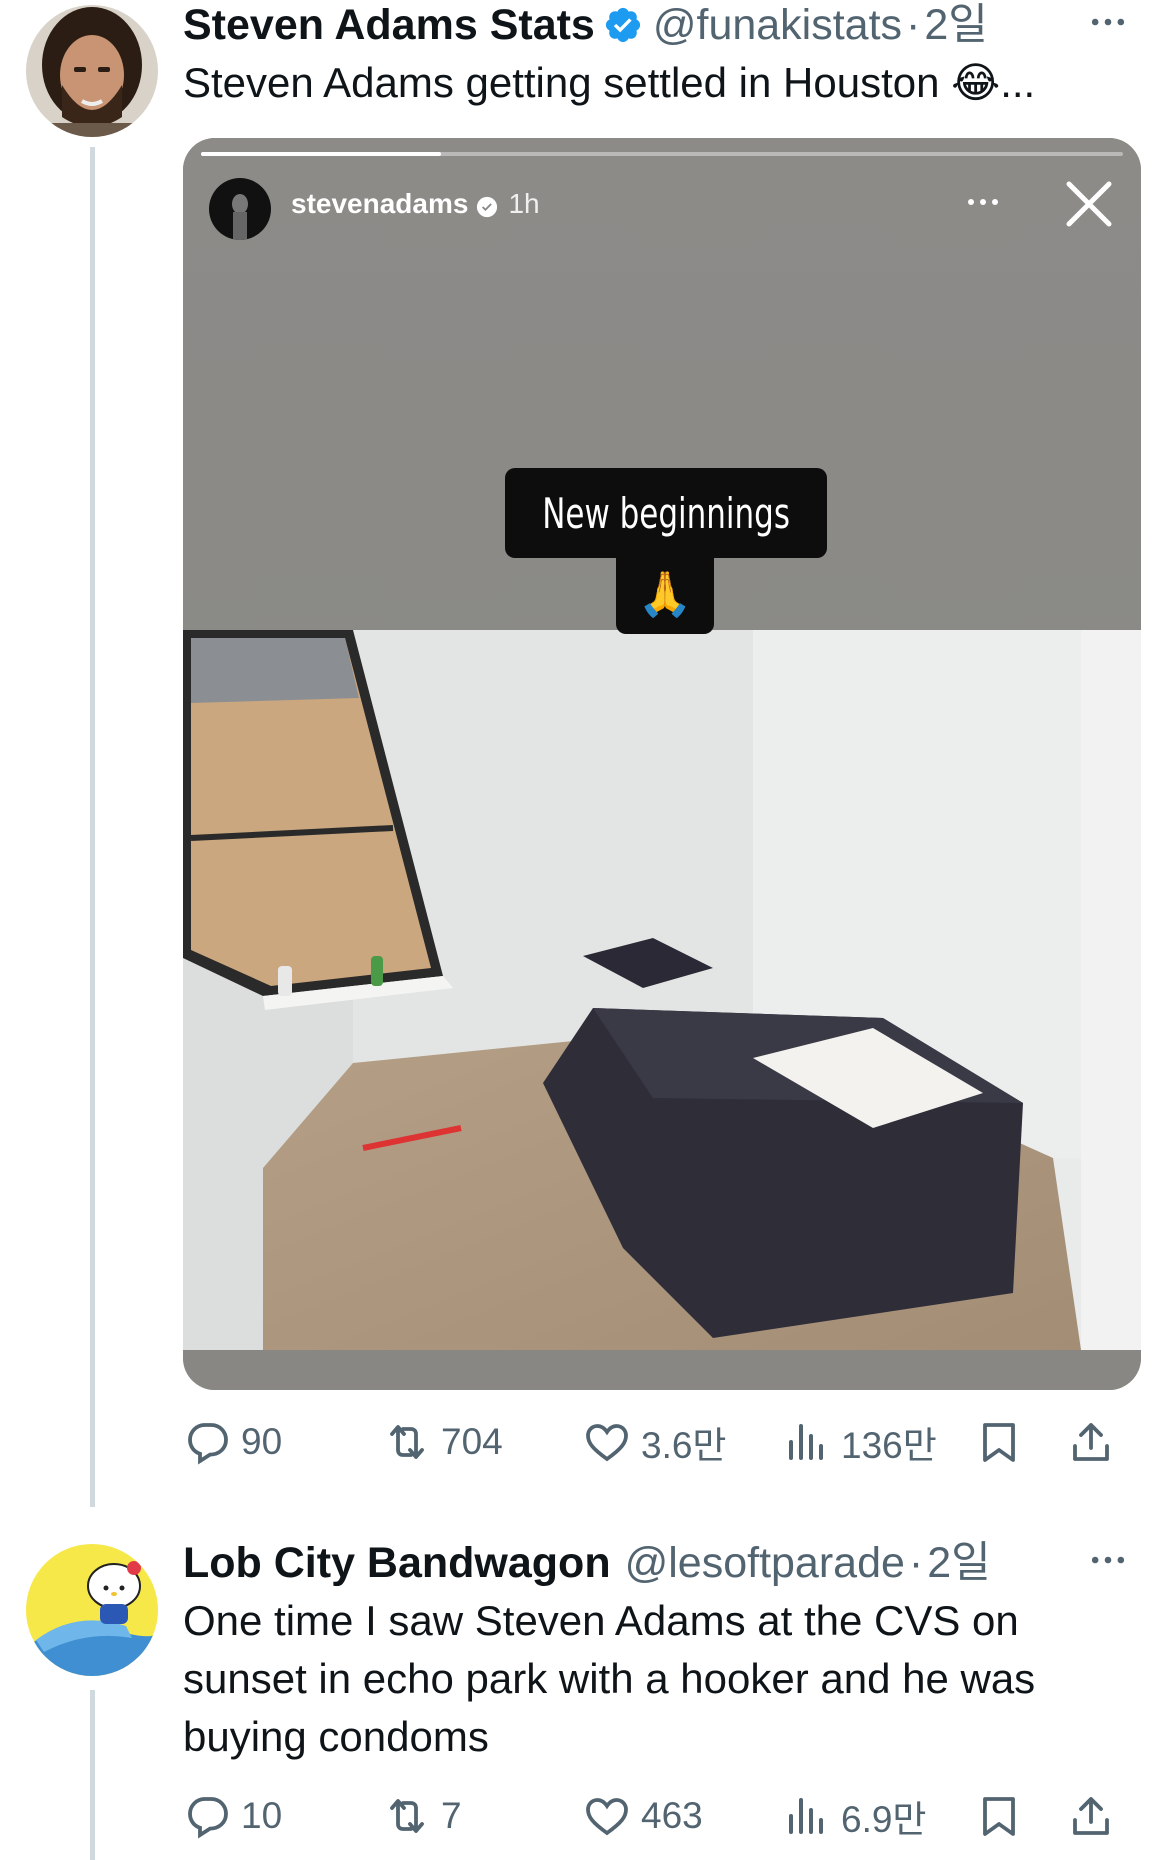 This screenshot has height=1860, width=1170. I want to click on story-verified-icon, so click(487, 205).